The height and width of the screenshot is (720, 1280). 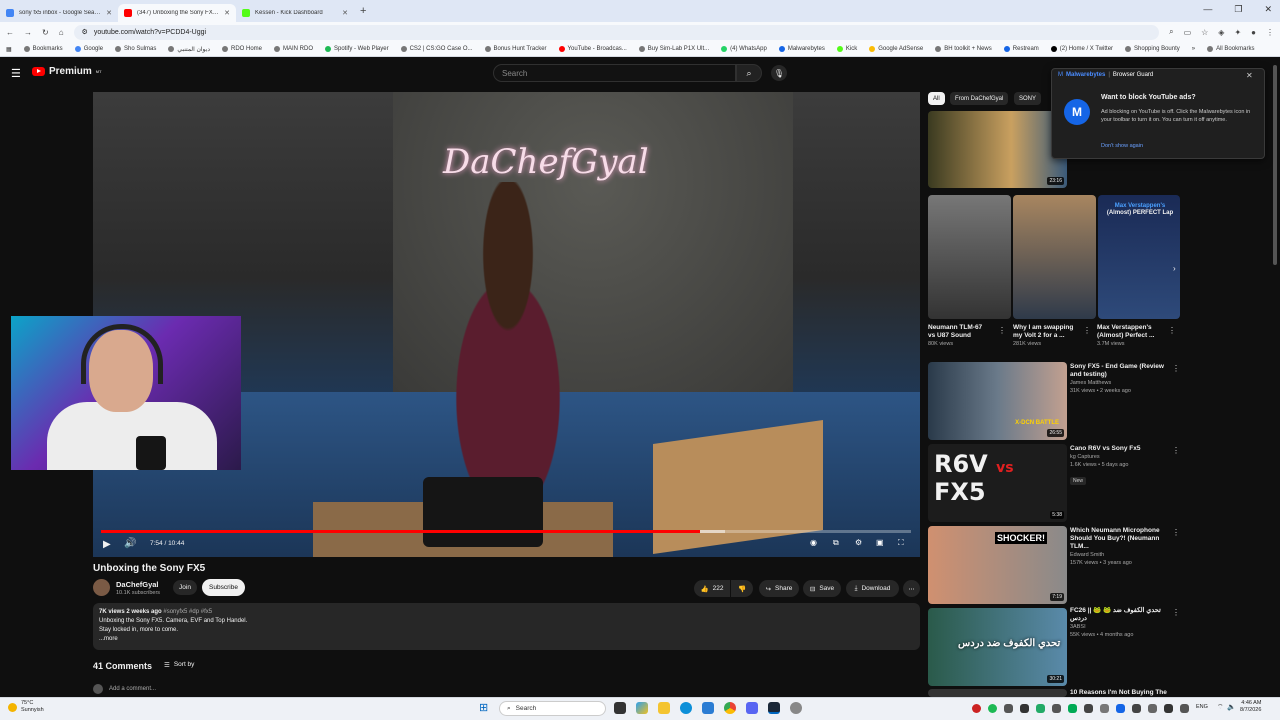 I want to click on site-info-icon: ⚙, so click(x=85, y=32).